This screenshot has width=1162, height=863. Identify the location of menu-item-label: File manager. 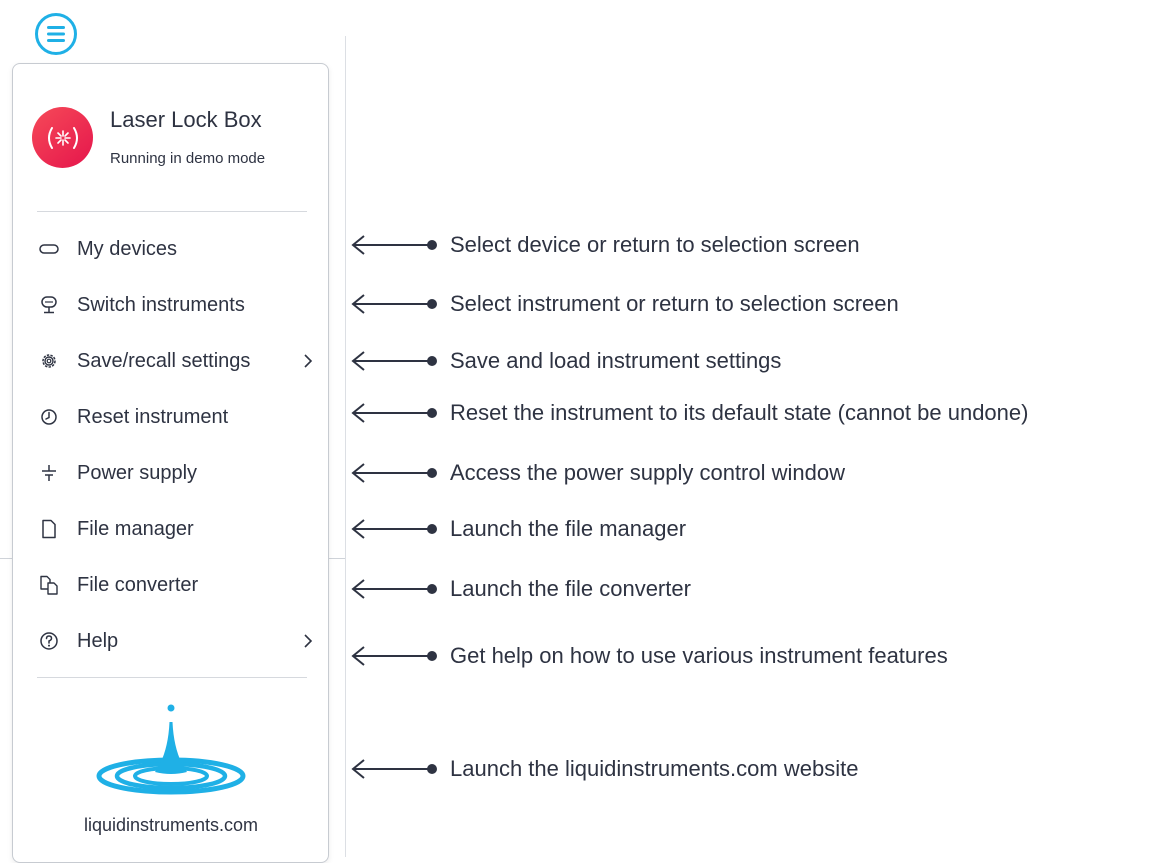
(135, 528).